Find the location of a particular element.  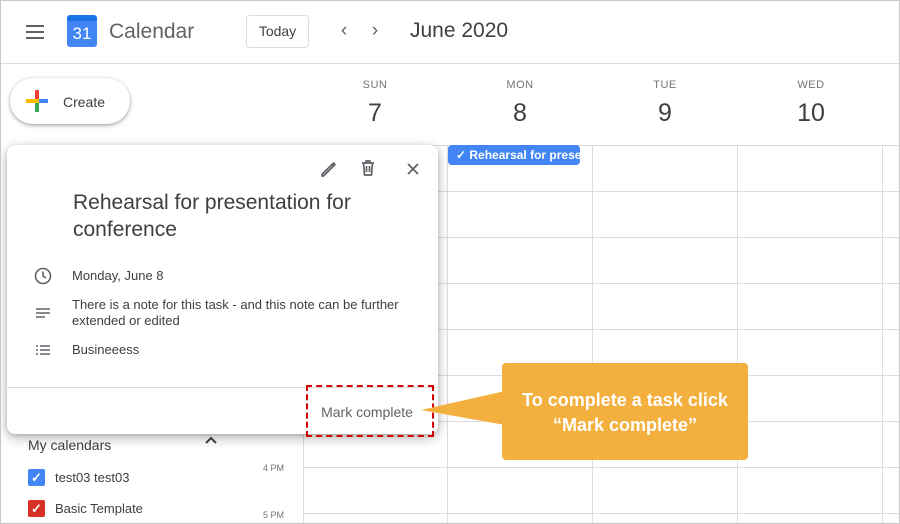

day-header-tue: TUE 9 is located at coordinates (665, 103).